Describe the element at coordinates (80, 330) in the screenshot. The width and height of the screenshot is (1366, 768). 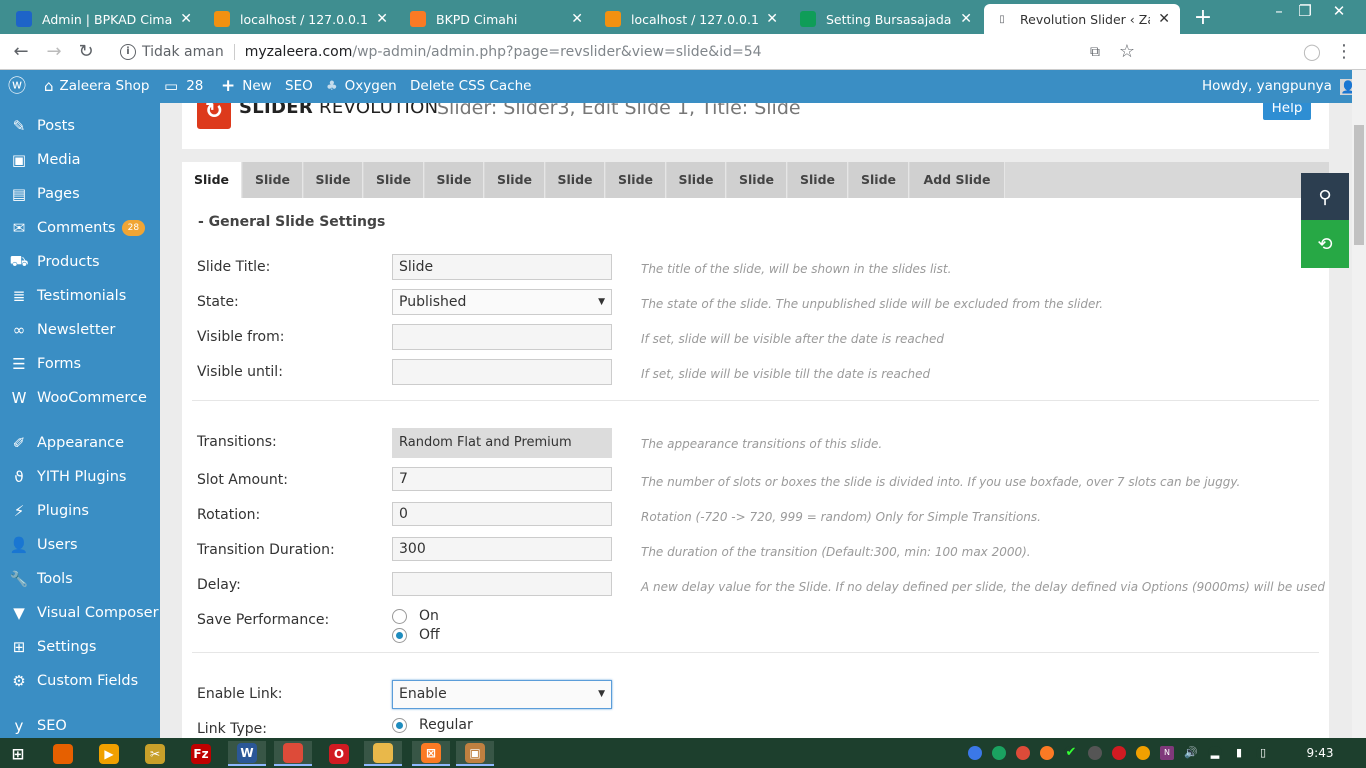
I see `sidebar-item-newsletter: ∞ Newsletter` at that location.